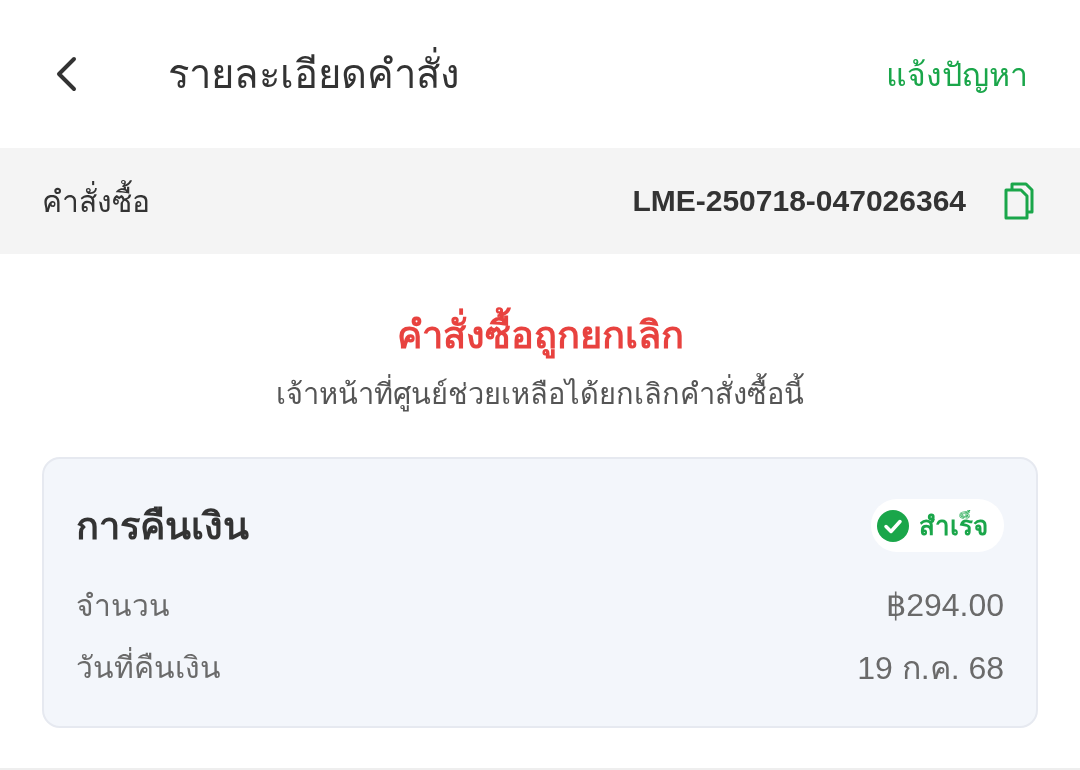 This screenshot has height=770, width=1080. I want to click on refund-status-badge: สำเร็จ, so click(937, 525).